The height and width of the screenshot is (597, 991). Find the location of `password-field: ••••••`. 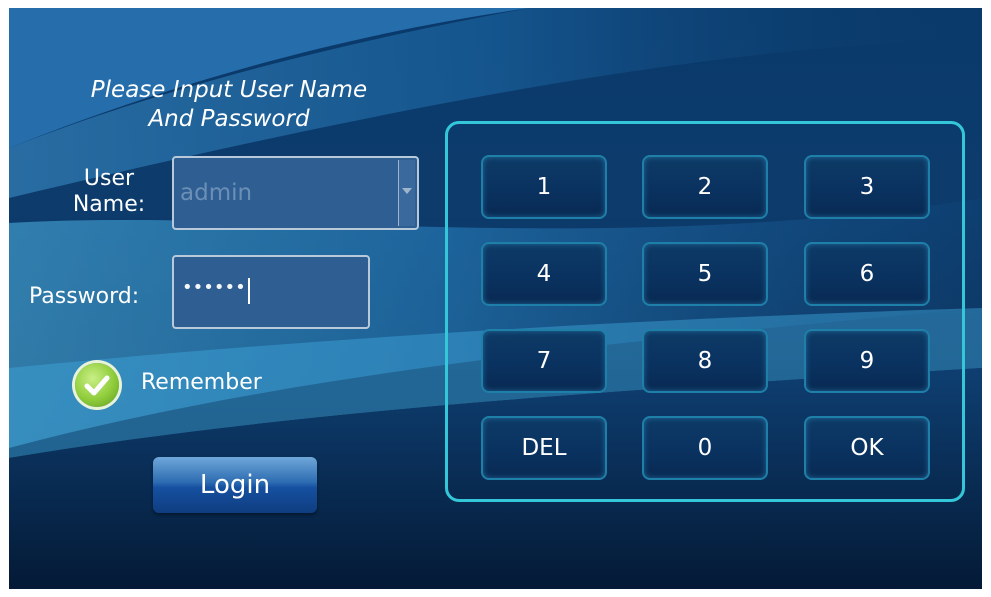

password-field: •••••• is located at coordinates (271, 292).